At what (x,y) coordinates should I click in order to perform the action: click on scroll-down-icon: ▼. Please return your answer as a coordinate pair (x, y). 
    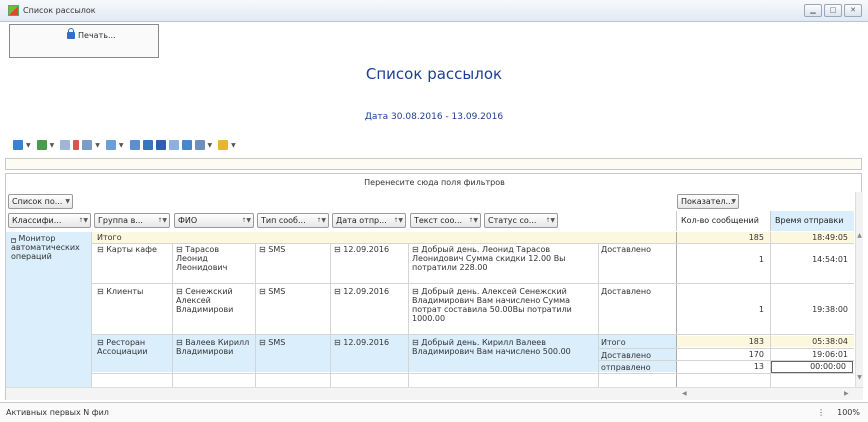
    Looking at the image, I should click on (859, 377).